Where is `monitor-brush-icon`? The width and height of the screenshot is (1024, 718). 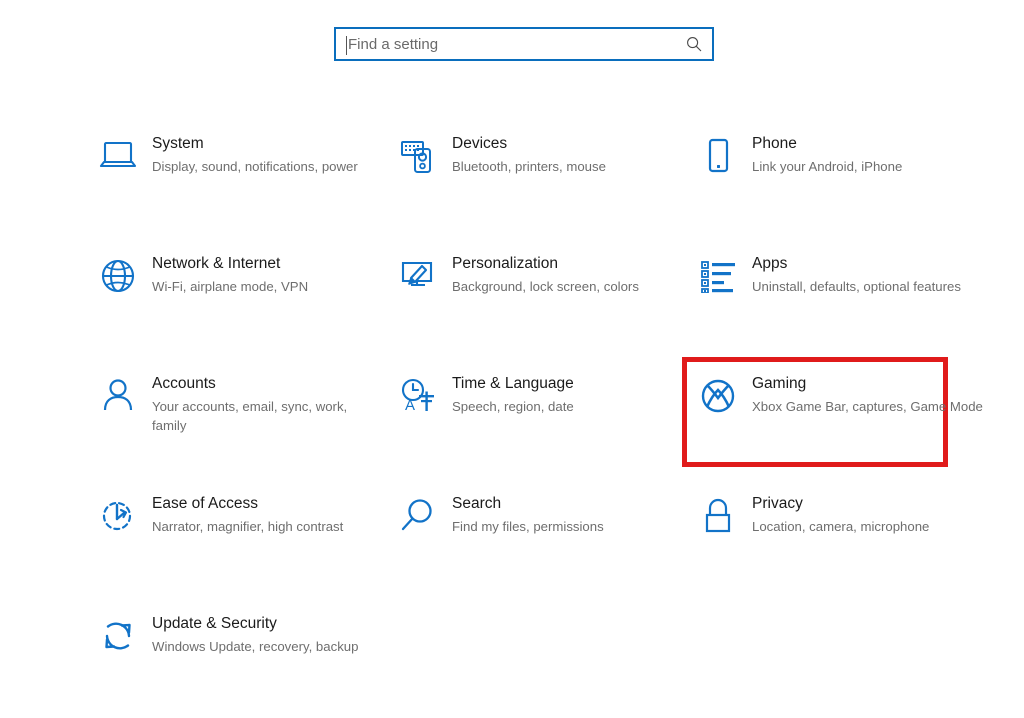 monitor-brush-icon is located at coordinates (418, 276).